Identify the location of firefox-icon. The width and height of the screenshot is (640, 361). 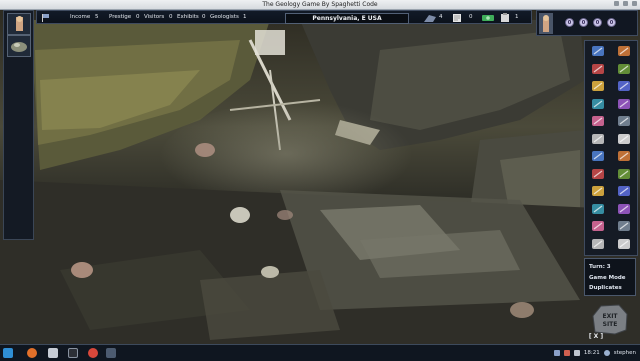
(32, 353).